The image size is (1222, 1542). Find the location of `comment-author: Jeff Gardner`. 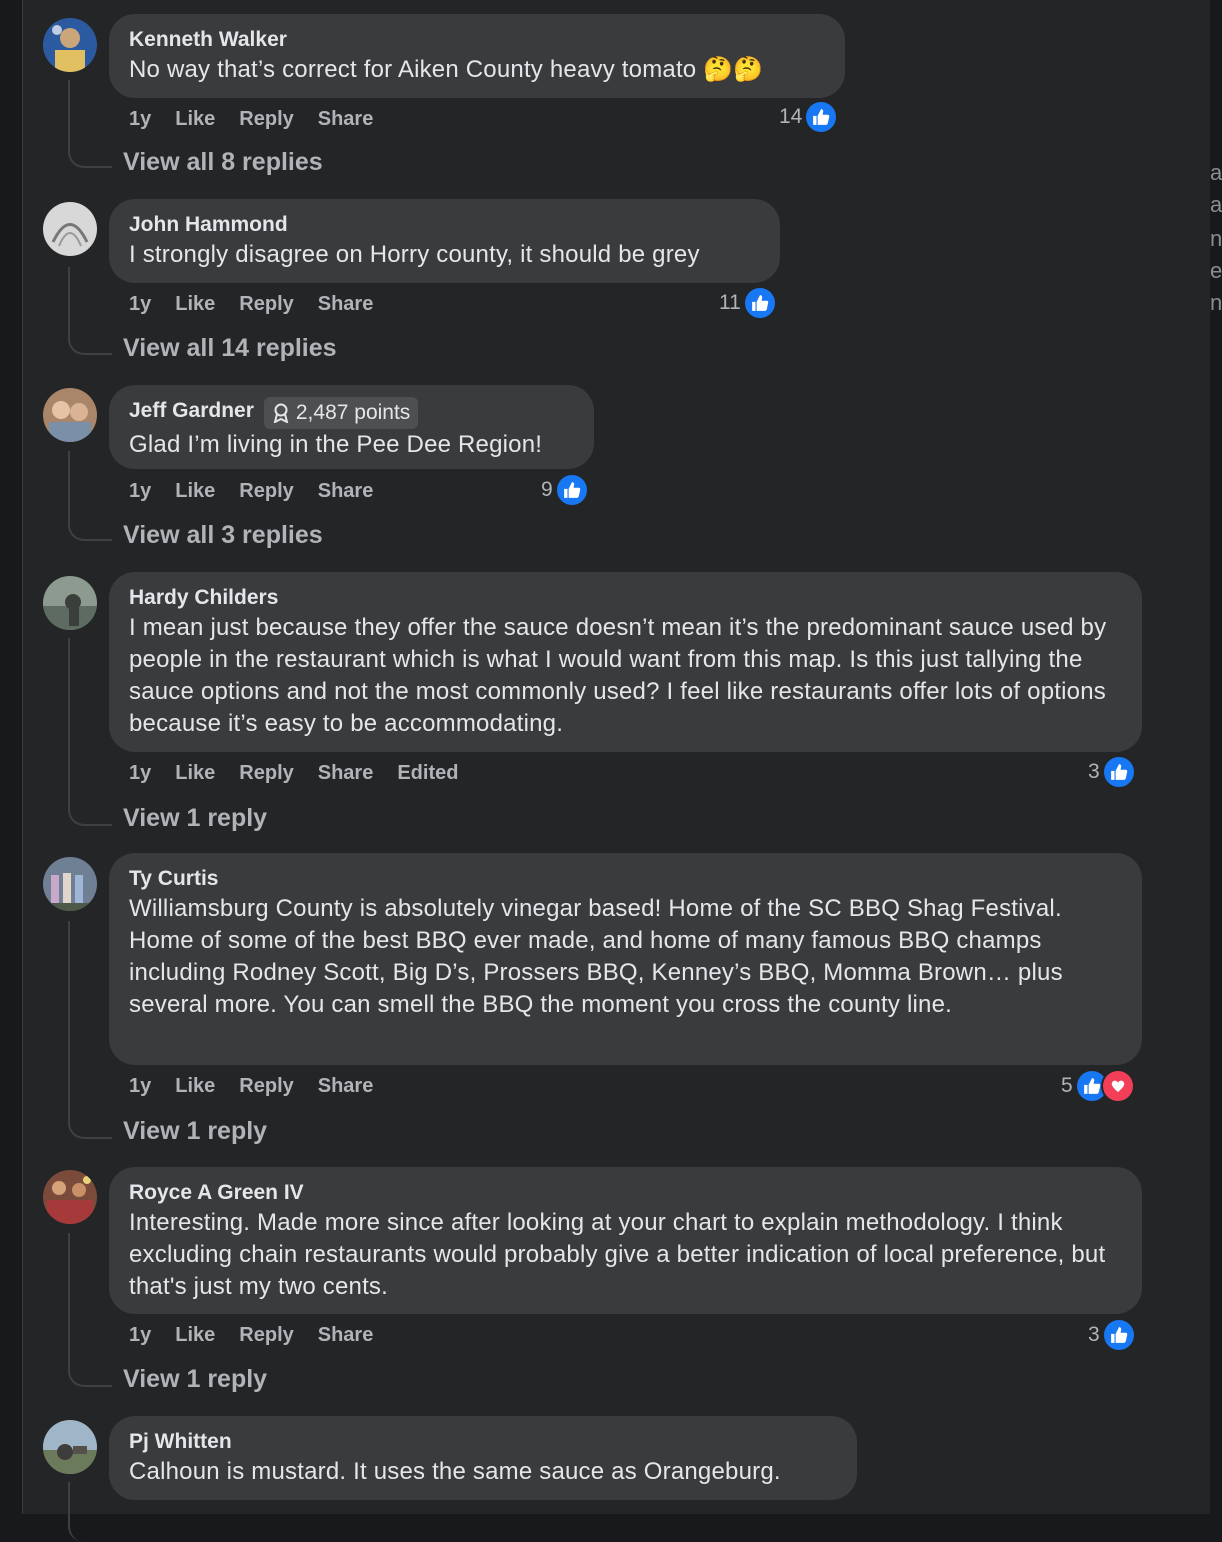

comment-author: Jeff Gardner is located at coordinates (191, 411).